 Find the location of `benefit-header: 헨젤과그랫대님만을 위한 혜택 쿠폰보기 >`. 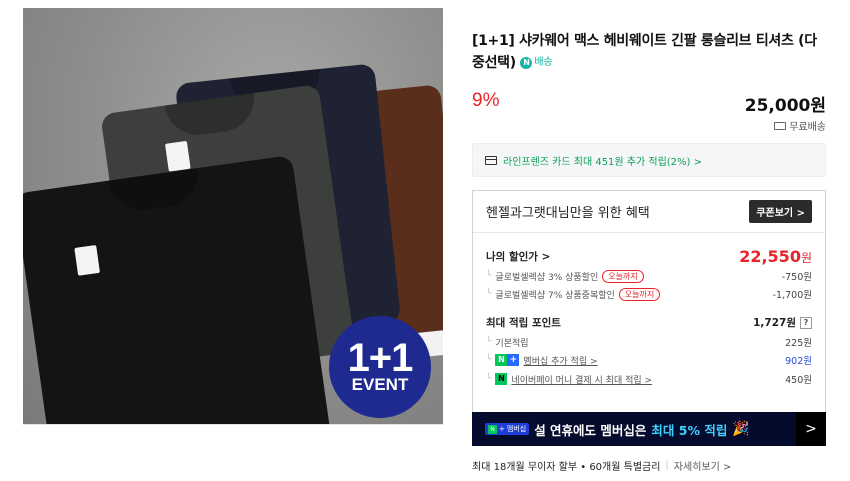

benefit-header: 헨젤과그랫대님만을 위한 혜택 쿠폰보기 > is located at coordinates (649, 212).